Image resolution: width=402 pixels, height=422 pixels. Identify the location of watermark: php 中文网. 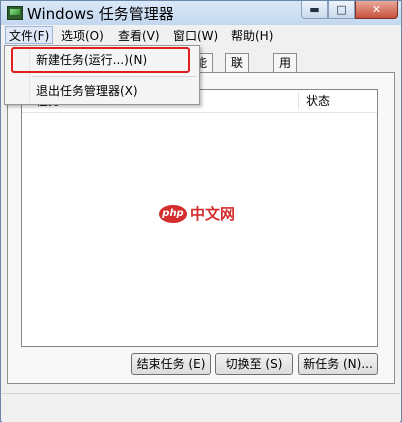
(197, 213).